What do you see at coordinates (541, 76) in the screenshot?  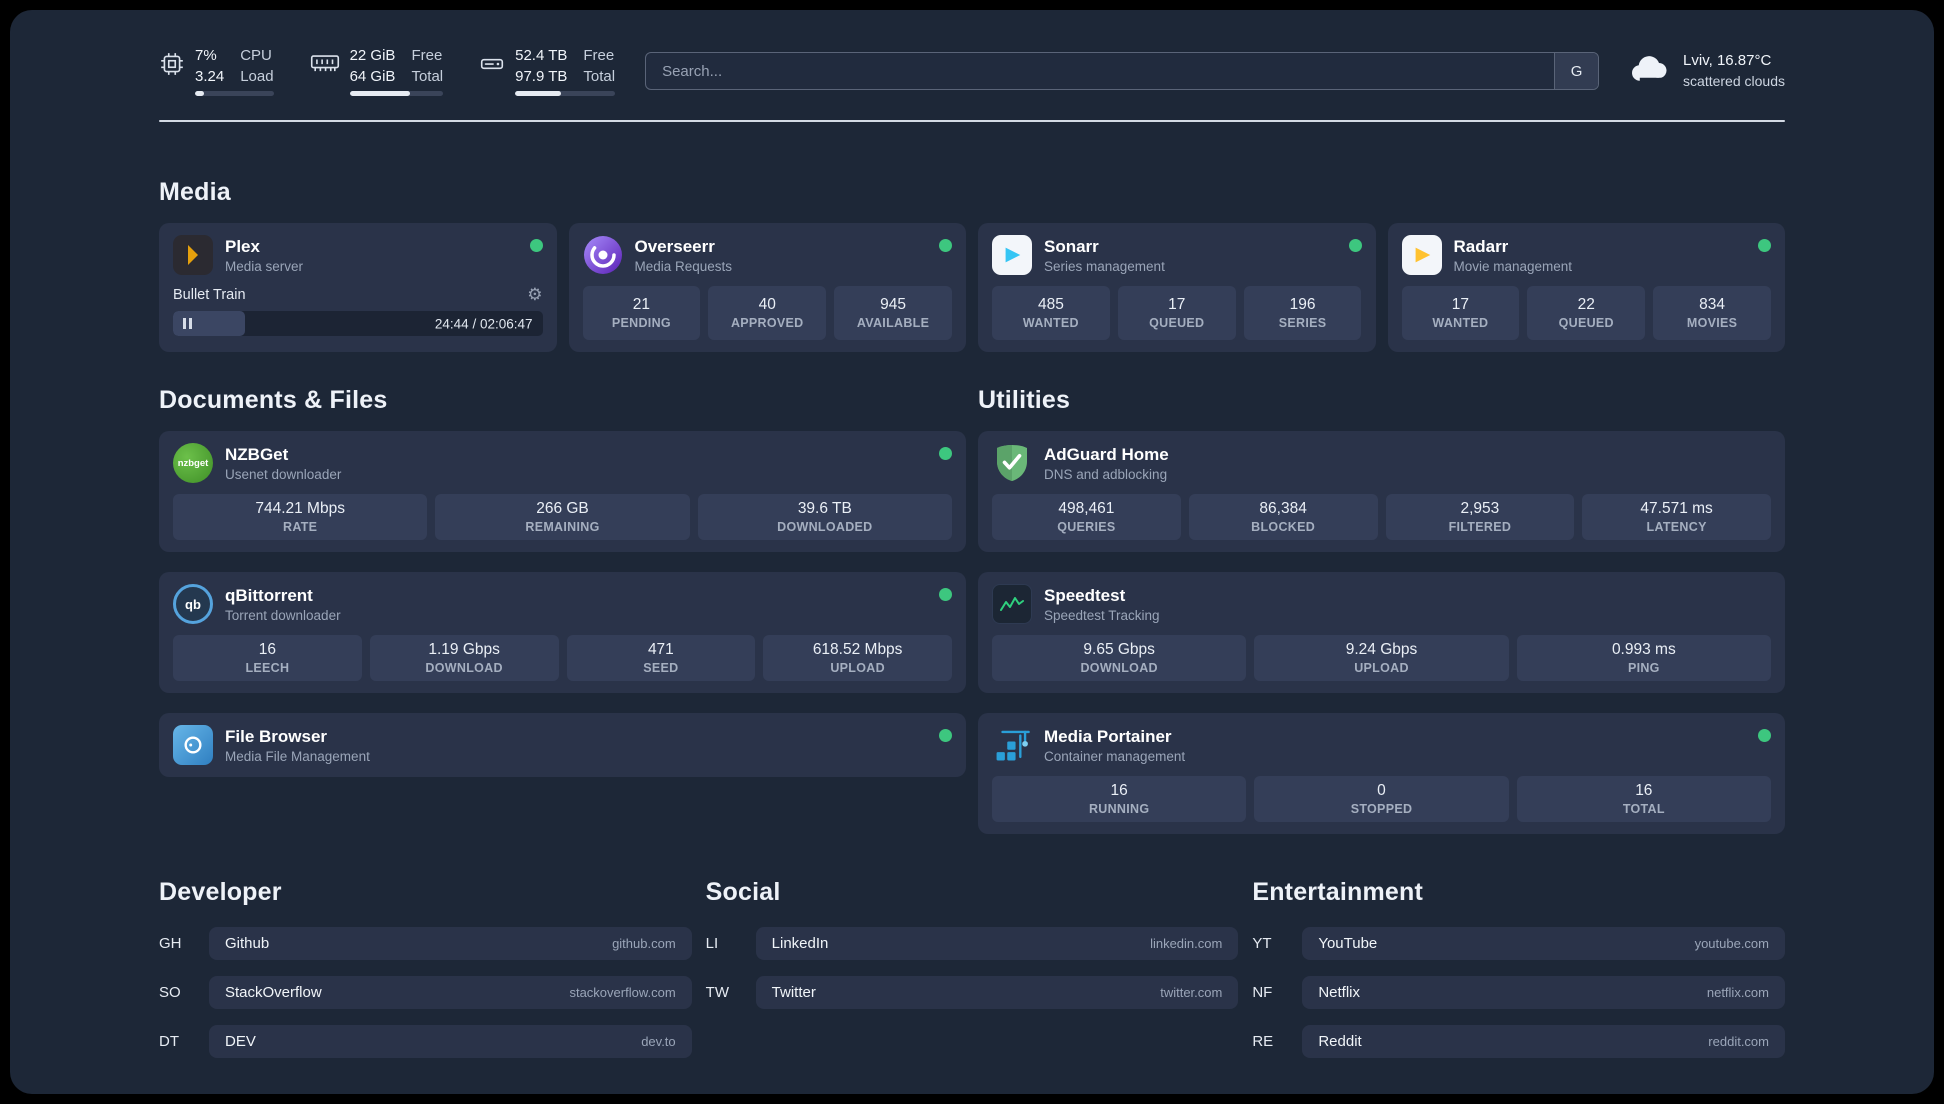 I see `disk-total-value: 97.9 TB` at bounding box center [541, 76].